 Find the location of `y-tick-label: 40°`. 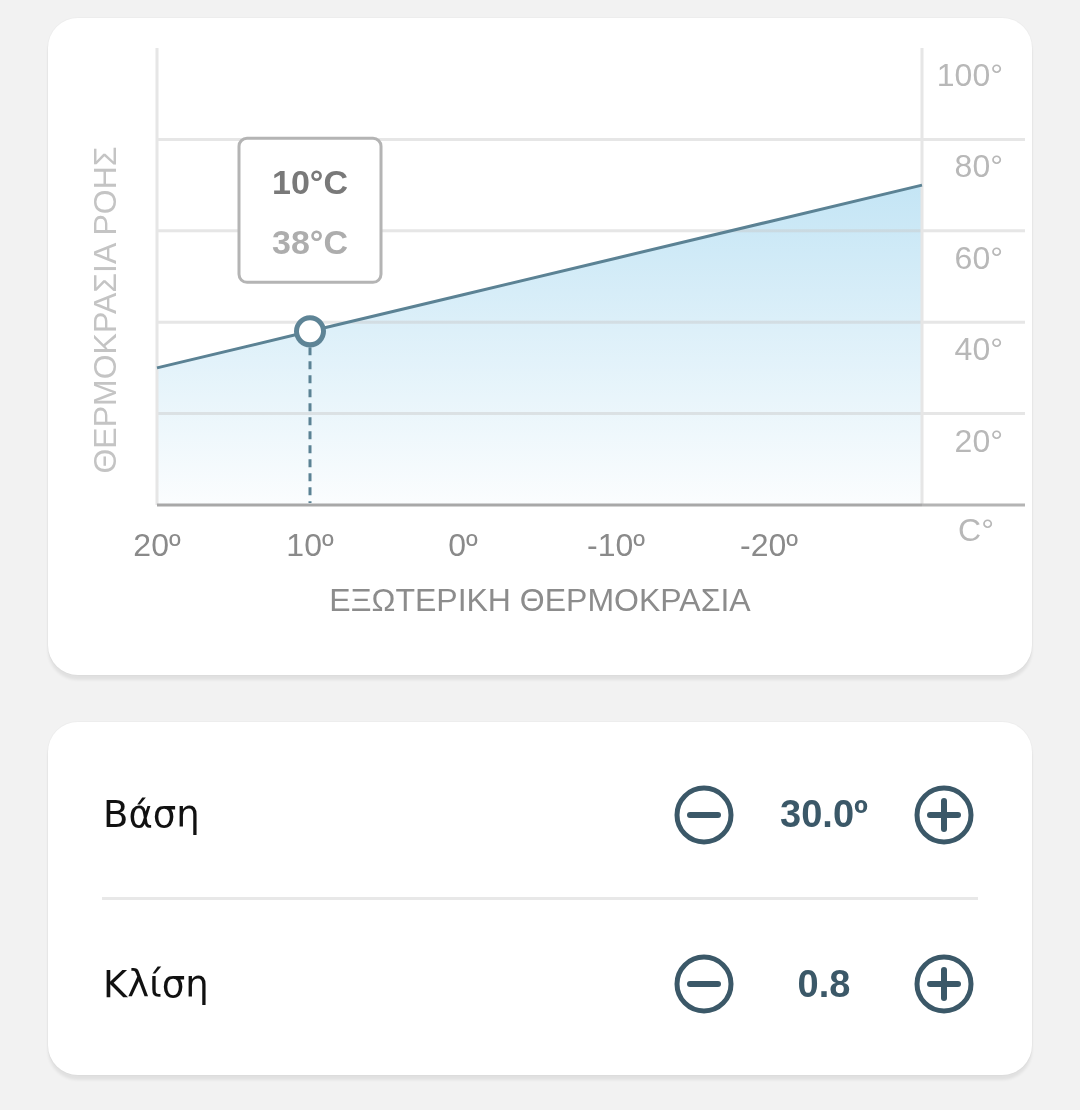

y-tick-label: 40° is located at coordinates (978, 349).